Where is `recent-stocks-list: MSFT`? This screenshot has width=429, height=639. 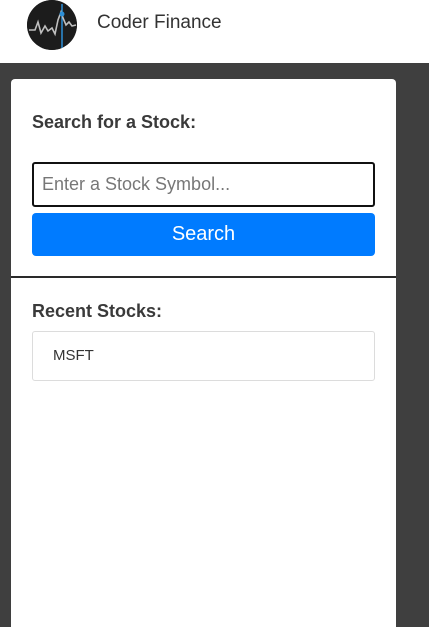 recent-stocks-list: MSFT is located at coordinates (203, 356).